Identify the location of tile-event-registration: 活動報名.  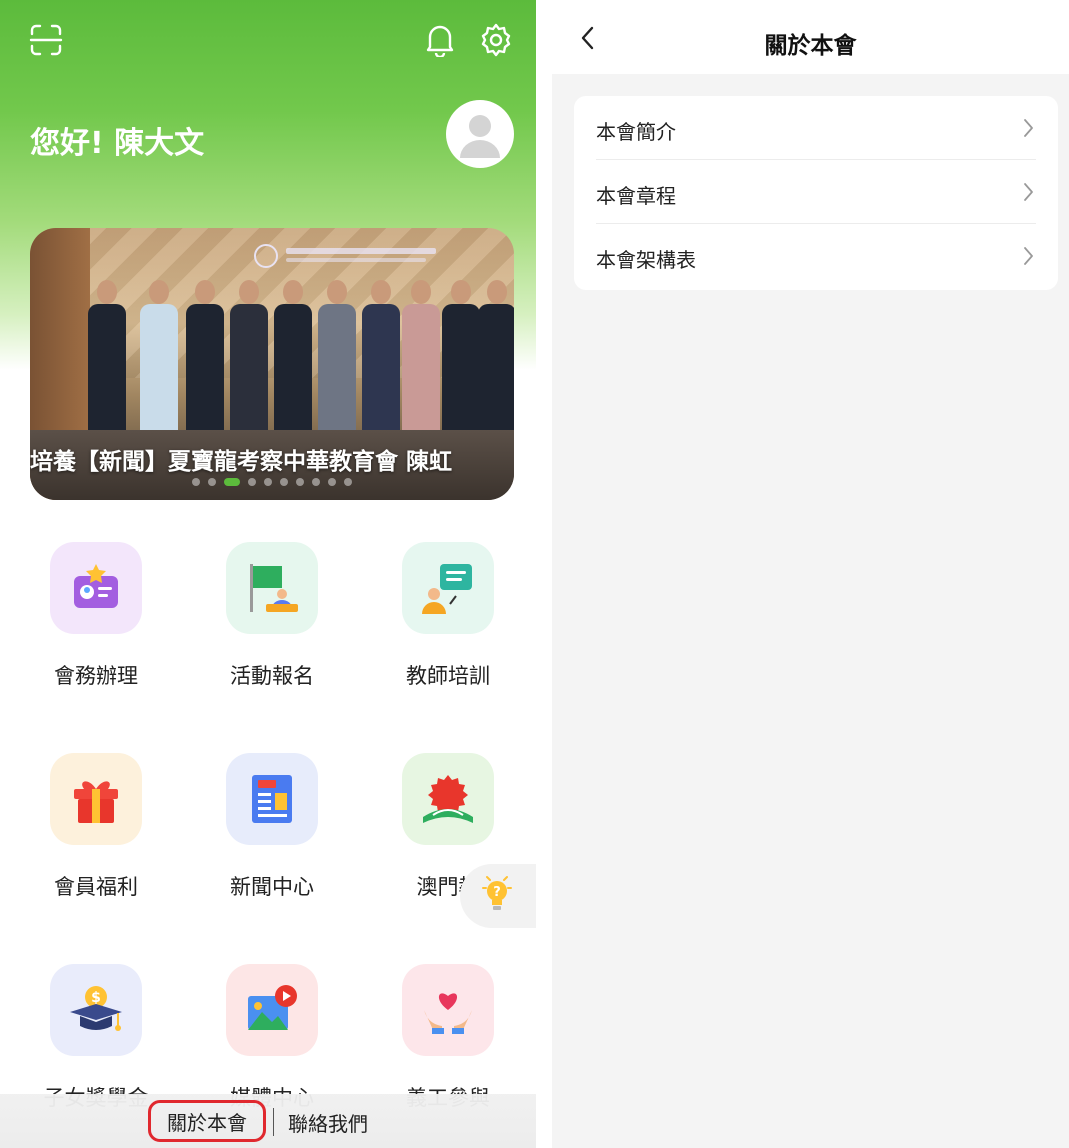
(272, 622).